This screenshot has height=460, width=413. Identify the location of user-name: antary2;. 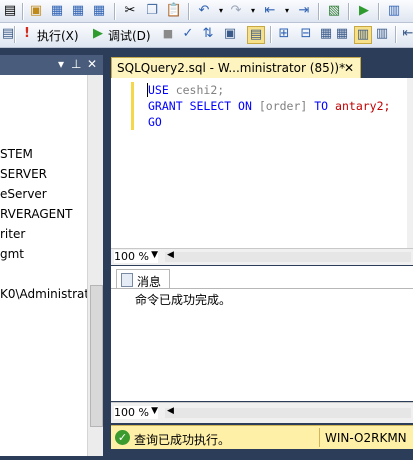
(363, 106).